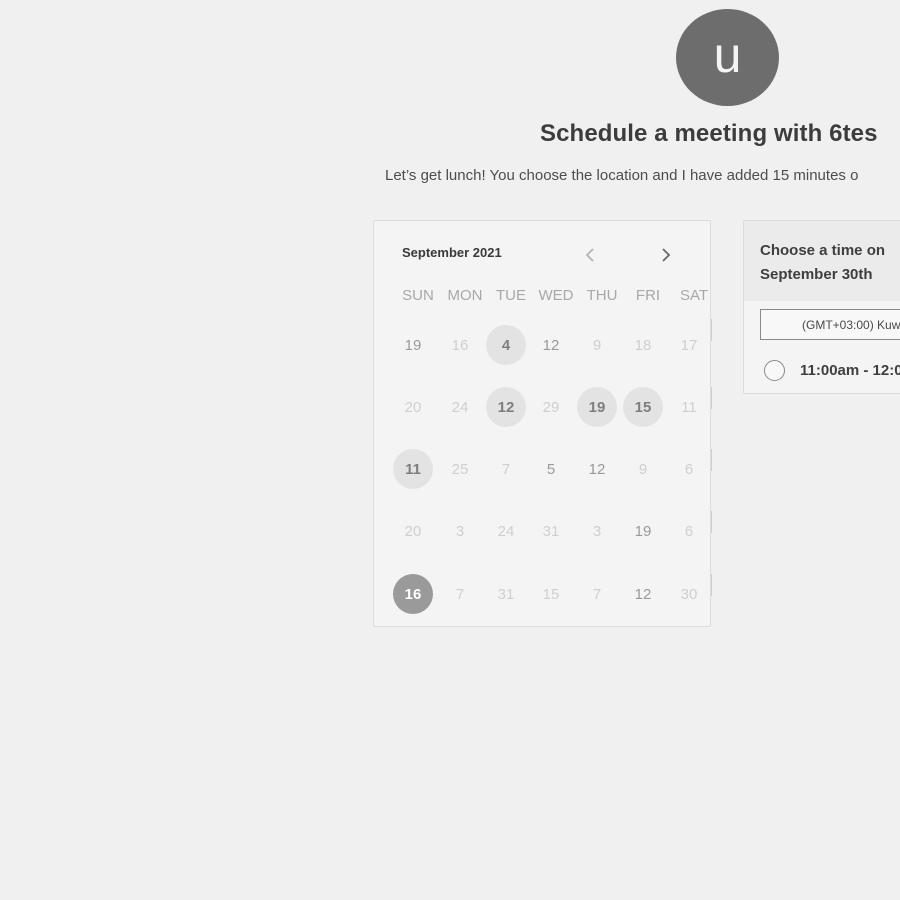 The image size is (900, 900). Describe the element at coordinates (816, 274) in the screenshot. I see `time-panel-title-line2: September 30th` at that location.